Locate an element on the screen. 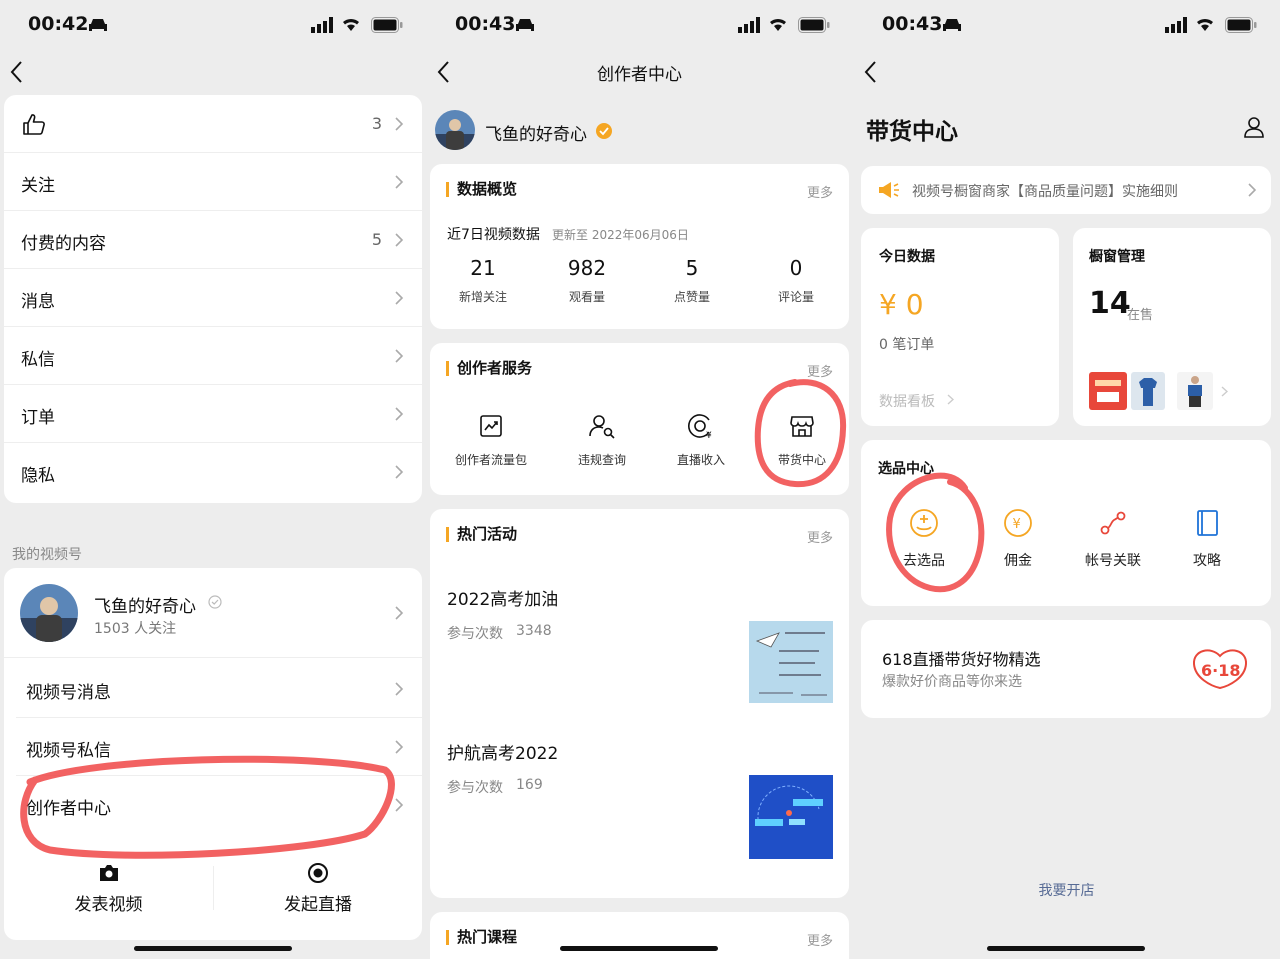 This screenshot has height=959, width=1280. user-header: 飞鱼的好奇心 is located at coordinates (639, 131).